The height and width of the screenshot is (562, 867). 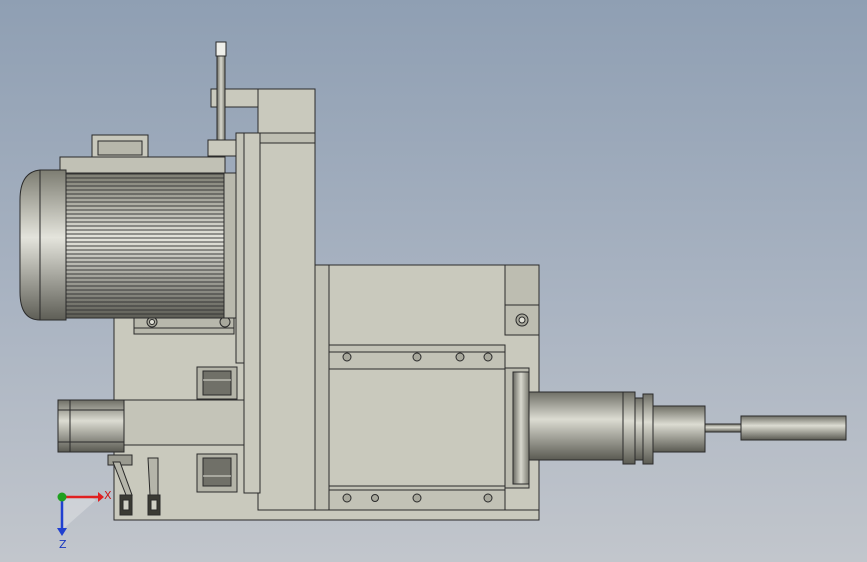 I want to click on x-axis-label: X, so click(x=108, y=495).